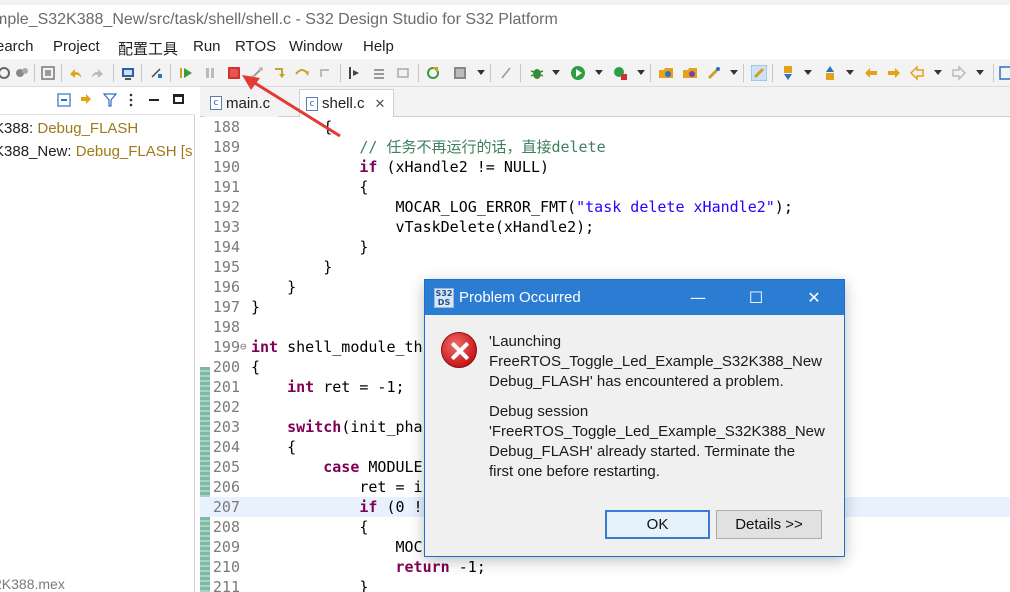 Image resolution: width=1010 pixels, height=592 pixels. Describe the element at coordinates (98, 73) in the screenshot. I see `redo-icon` at that location.